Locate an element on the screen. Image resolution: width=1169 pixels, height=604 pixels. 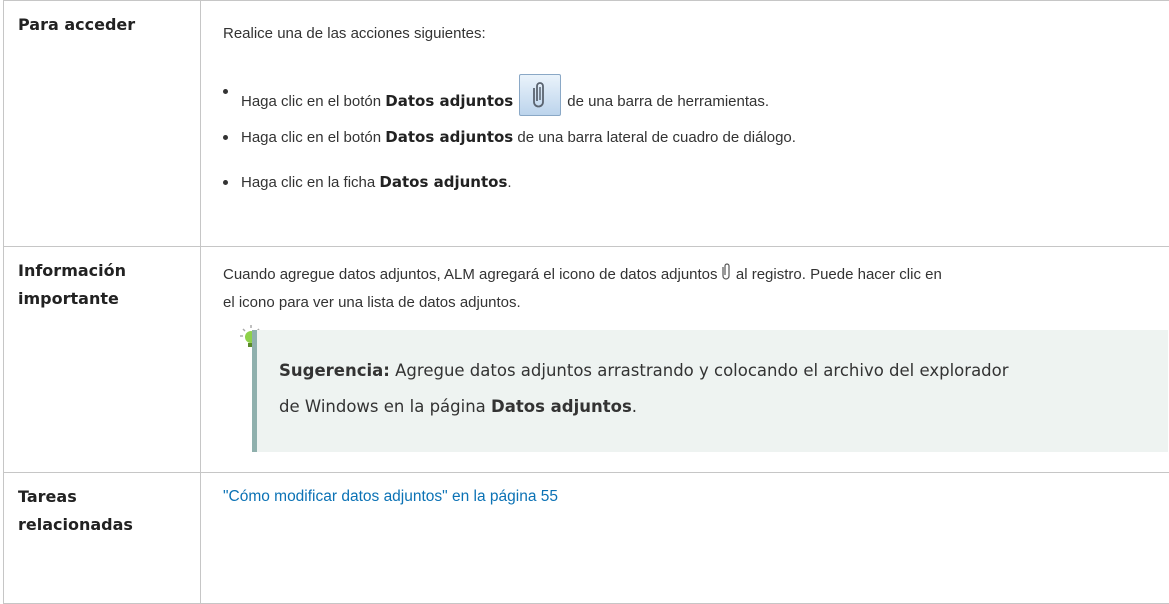
row-label-text: relacionadas is located at coordinates (104, 525).